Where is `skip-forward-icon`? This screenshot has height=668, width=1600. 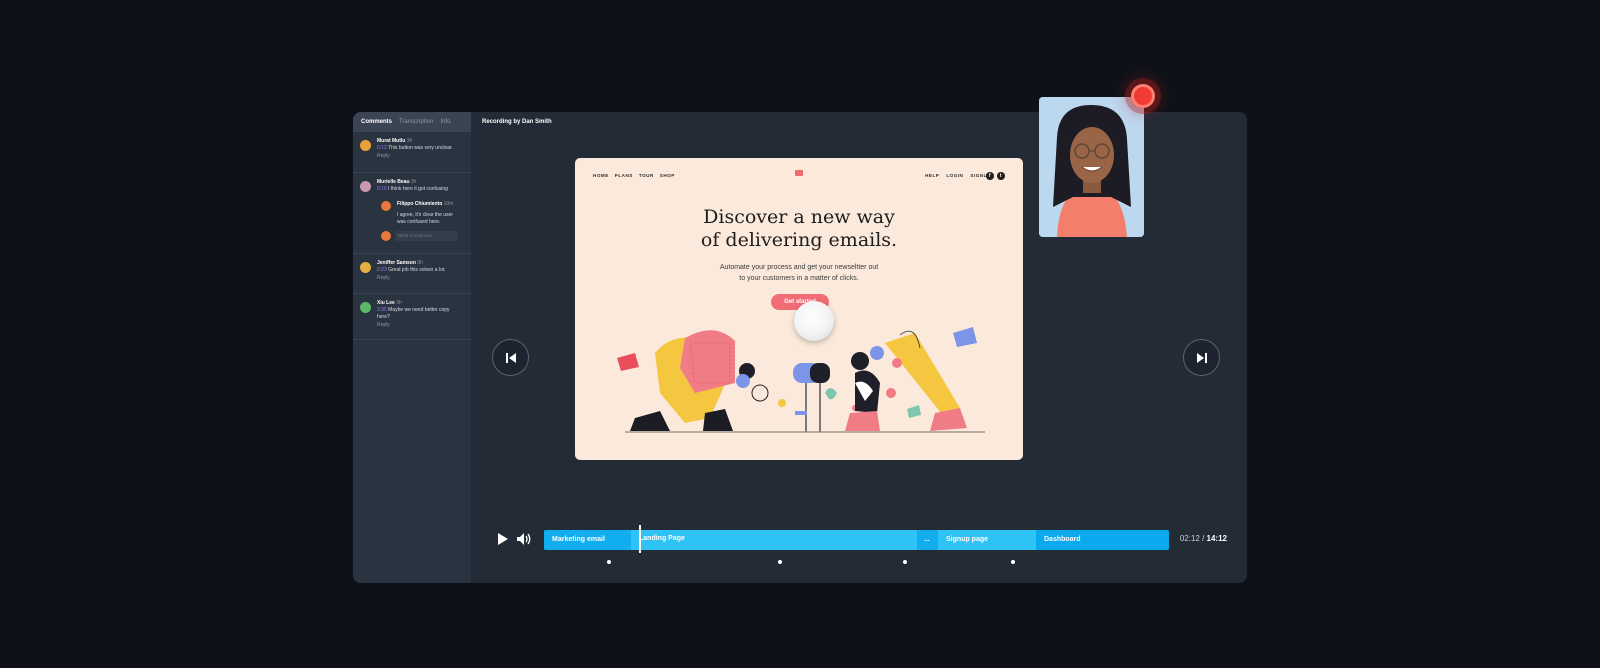
skip-forward-icon is located at coordinates (1201, 357).